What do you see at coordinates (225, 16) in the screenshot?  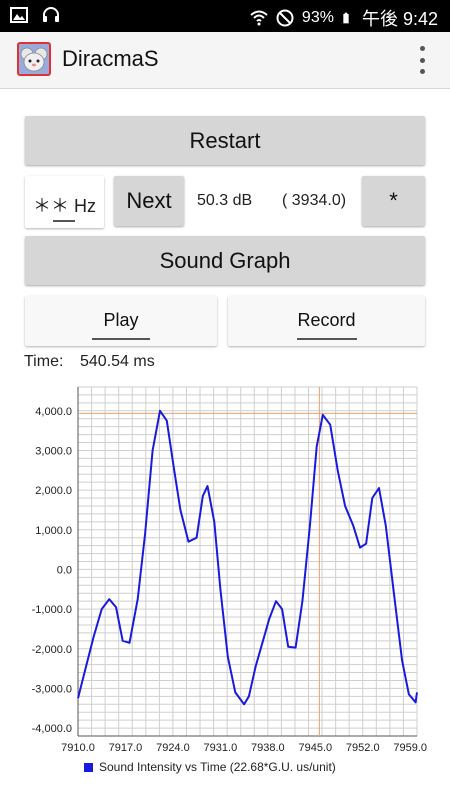 I see `status-bar: 93% 午後 9:42` at bounding box center [225, 16].